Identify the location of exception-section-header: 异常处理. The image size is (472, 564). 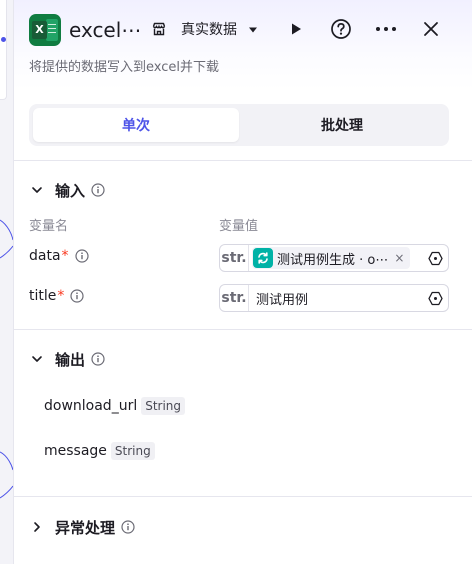
(82, 527).